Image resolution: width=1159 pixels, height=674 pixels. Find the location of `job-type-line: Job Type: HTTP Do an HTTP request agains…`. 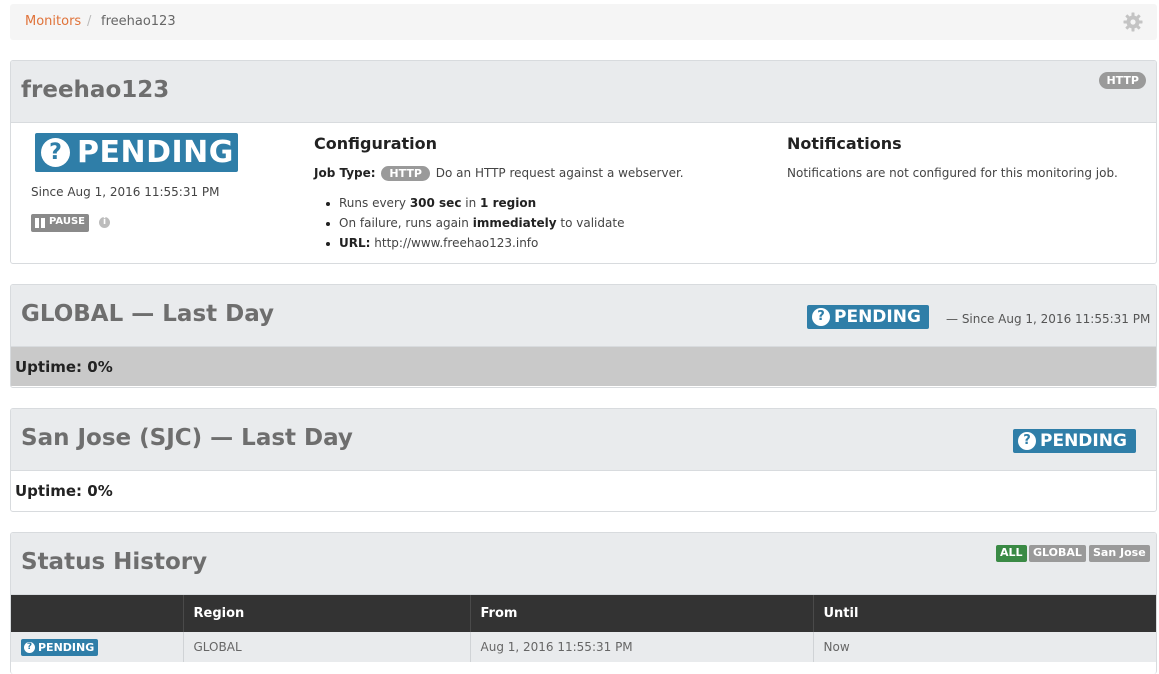

job-type-line: Job Type: HTTP Do an HTTP request agains… is located at coordinates (499, 173).